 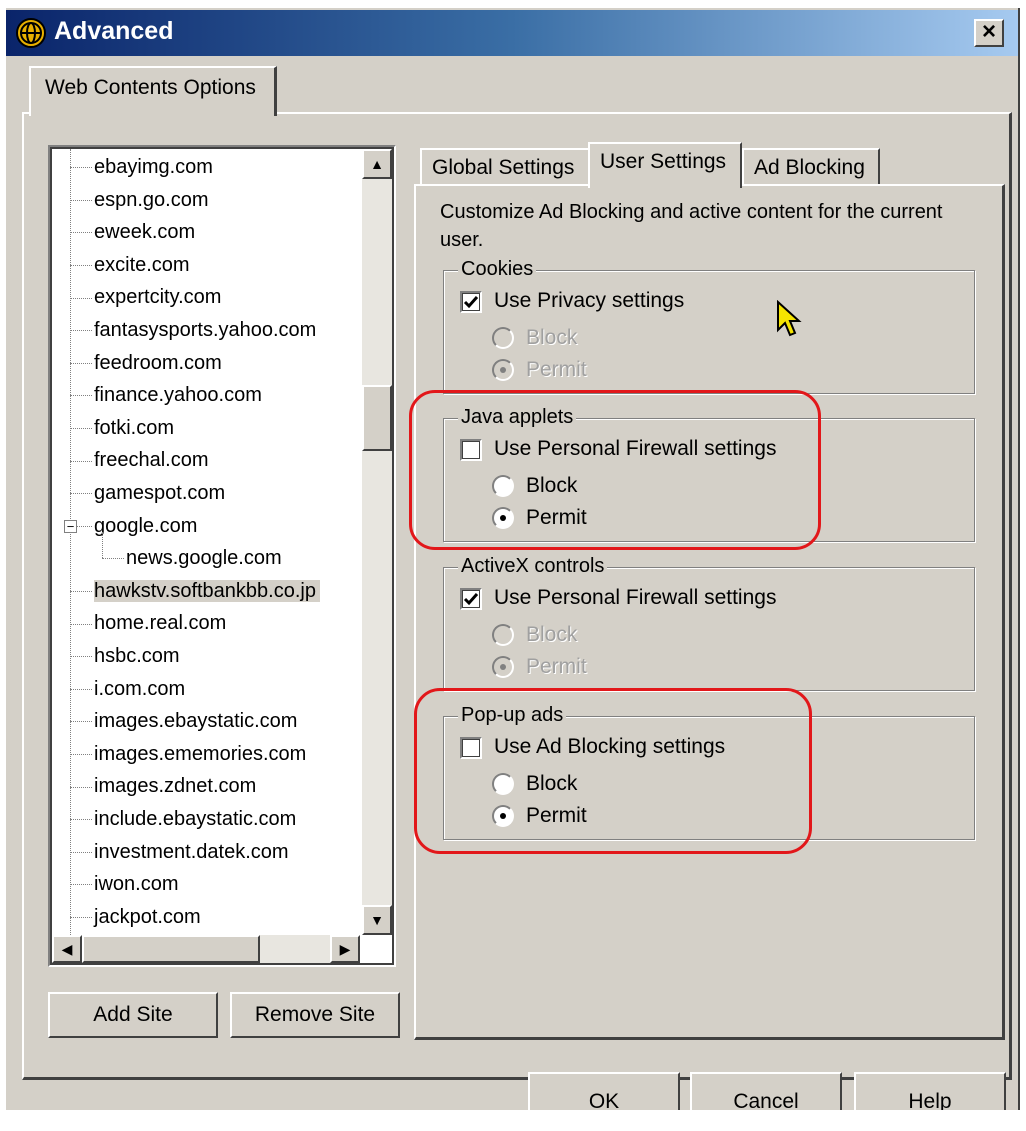 I want to click on cookies-permit-label: Permit, so click(x=556, y=369).